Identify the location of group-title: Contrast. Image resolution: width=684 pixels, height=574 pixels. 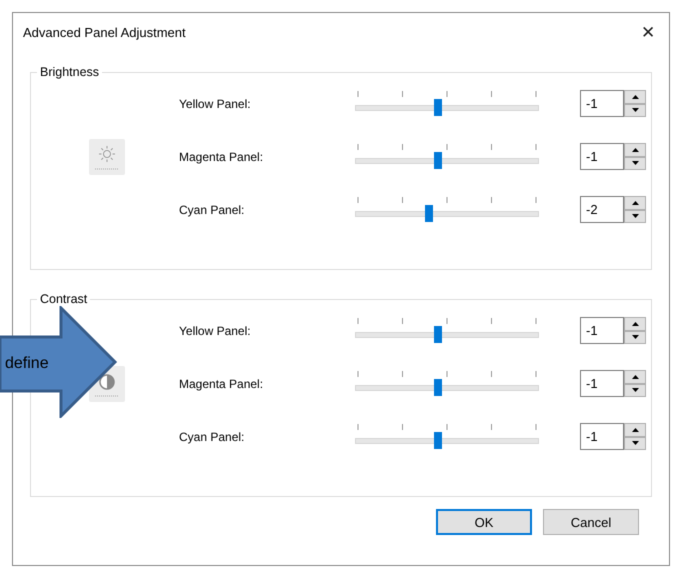
(63, 299).